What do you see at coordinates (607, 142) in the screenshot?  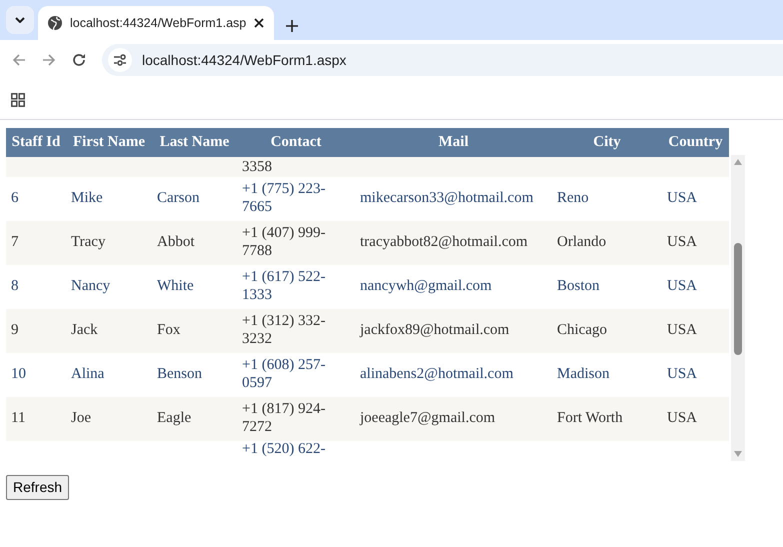 I see `column-header: City` at bounding box center [607, 142].